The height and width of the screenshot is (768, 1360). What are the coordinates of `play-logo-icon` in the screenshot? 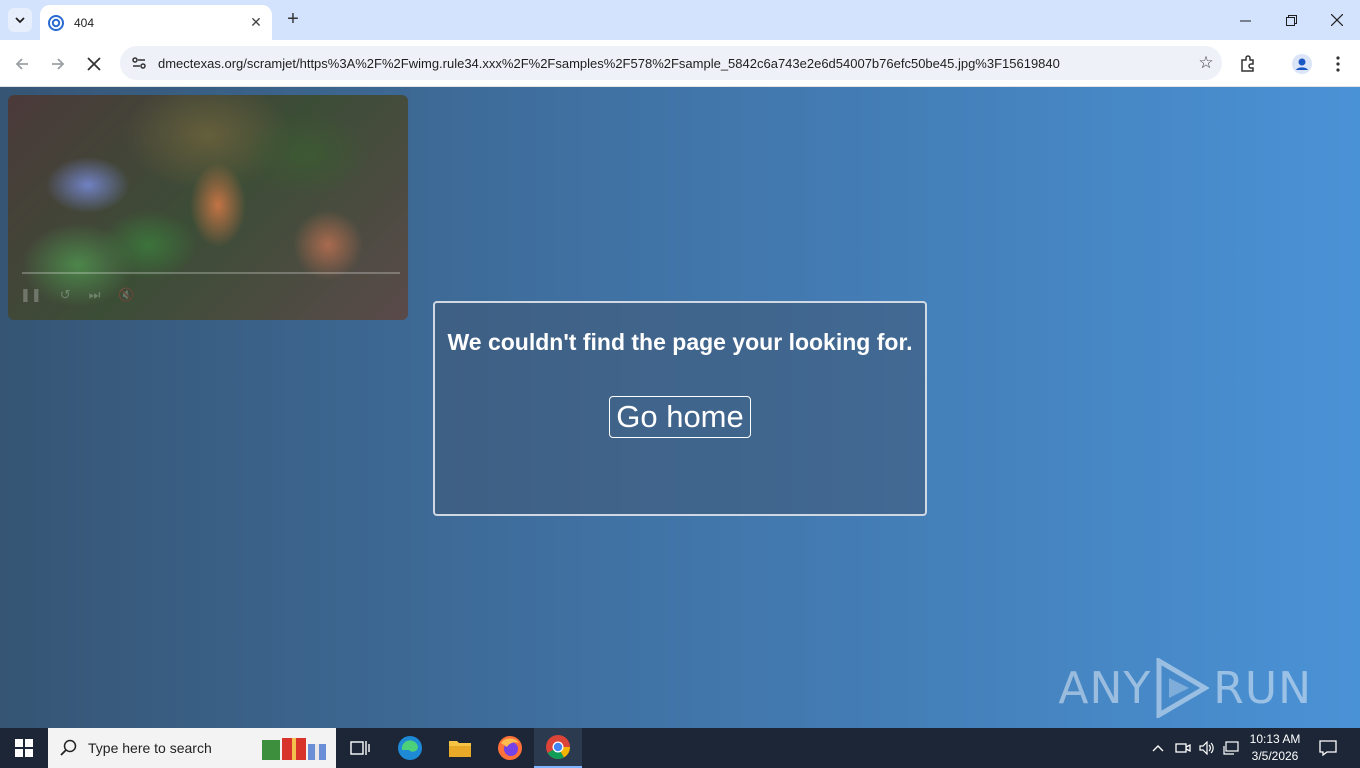 It's located at (1183, 688).